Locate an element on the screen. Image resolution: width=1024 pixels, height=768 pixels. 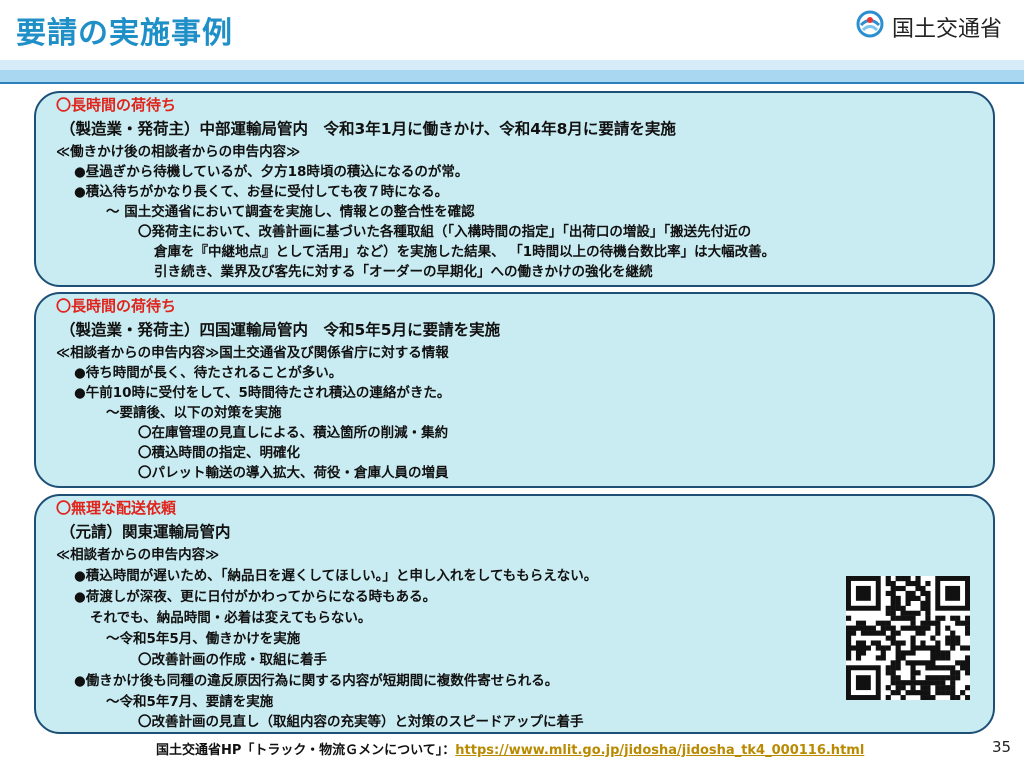
case-line: 〇改善計画の作成・取組に着手 is located at coordinates (232, 660).